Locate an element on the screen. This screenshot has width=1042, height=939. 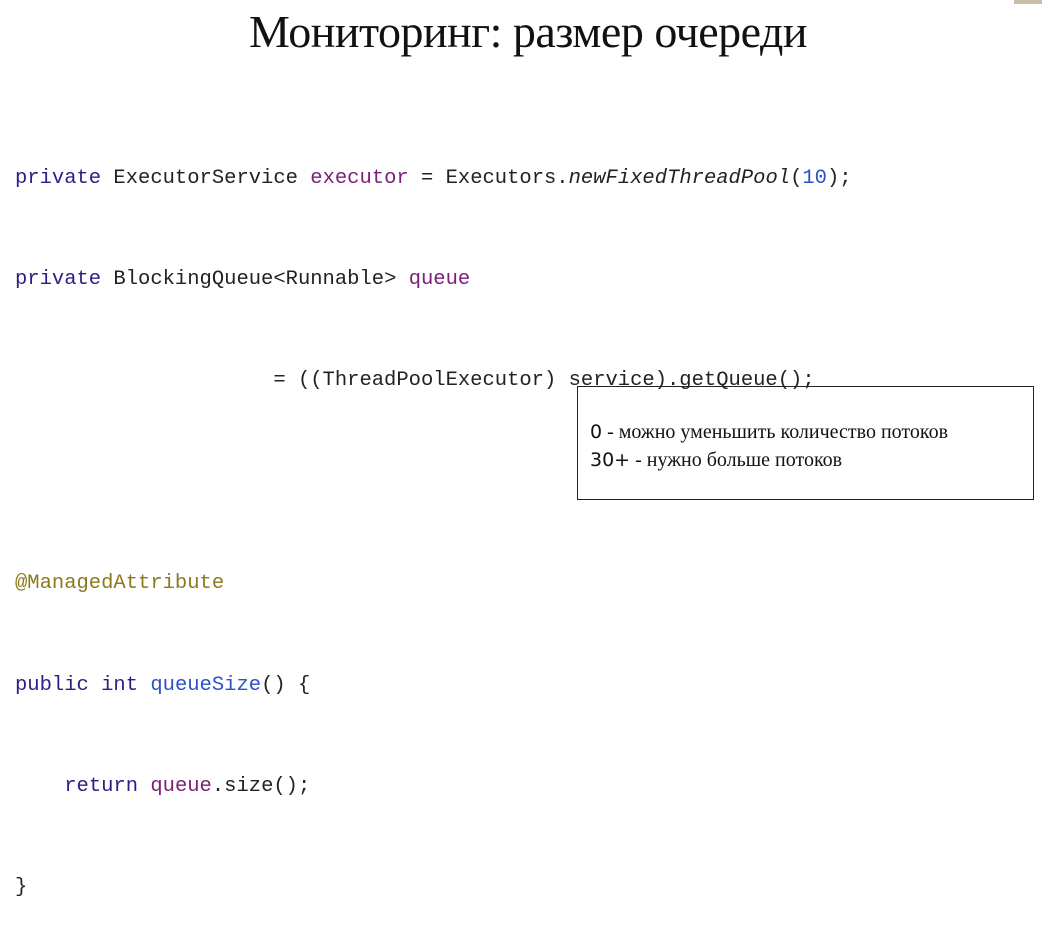
type-name: ExecutorService is located at coordinates (206, 178).